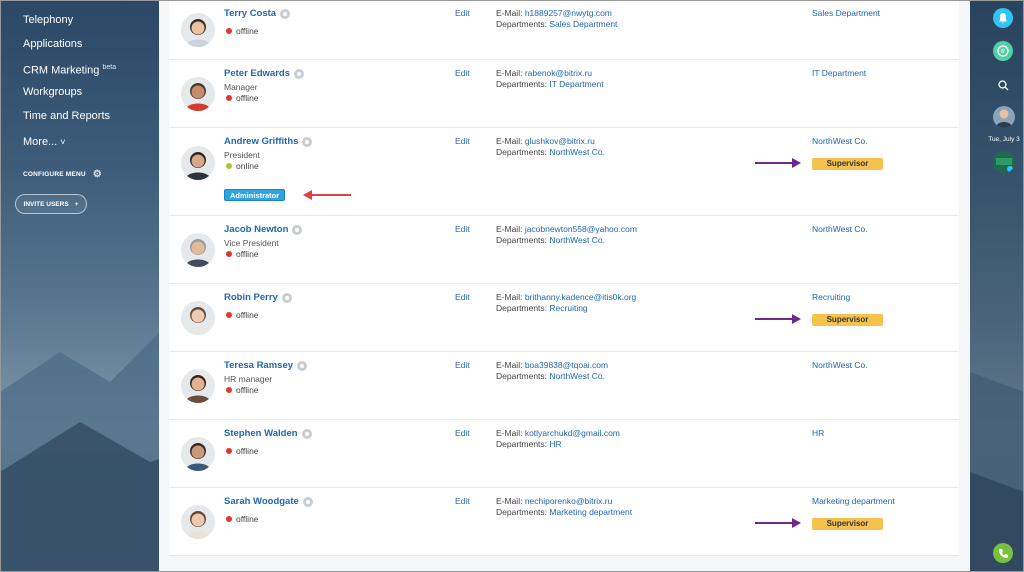 Image resolution: width=1024 pixels, height=572 pixels. I want to click on status-text: online, so click(247, 166).